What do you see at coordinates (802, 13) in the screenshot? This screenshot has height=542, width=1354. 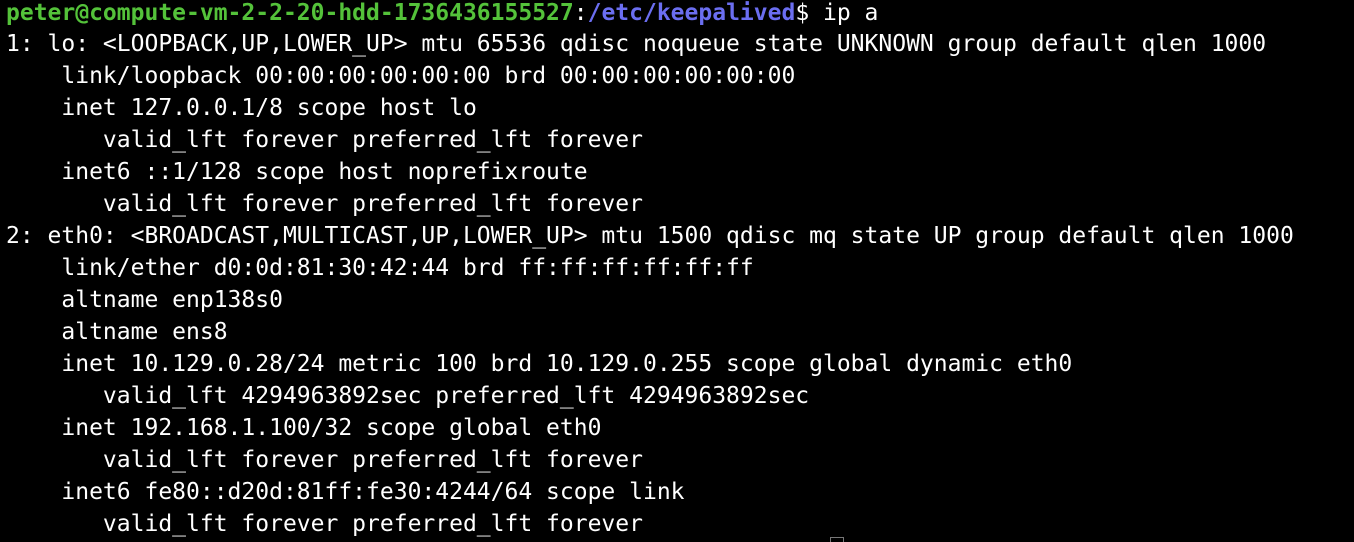 I see `prompt-symbol: $` at bounding box center [802, 13].